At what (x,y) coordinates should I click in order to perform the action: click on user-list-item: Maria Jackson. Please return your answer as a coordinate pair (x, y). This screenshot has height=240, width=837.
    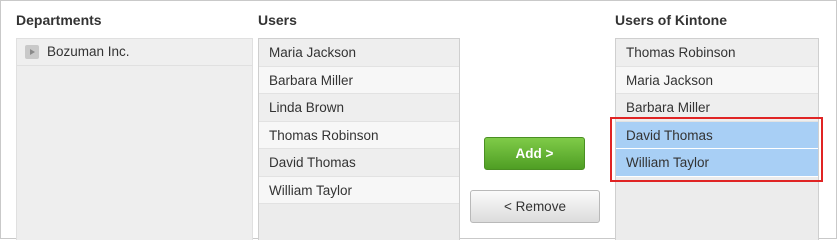
    Looking at the image, I should click on (359, 53).